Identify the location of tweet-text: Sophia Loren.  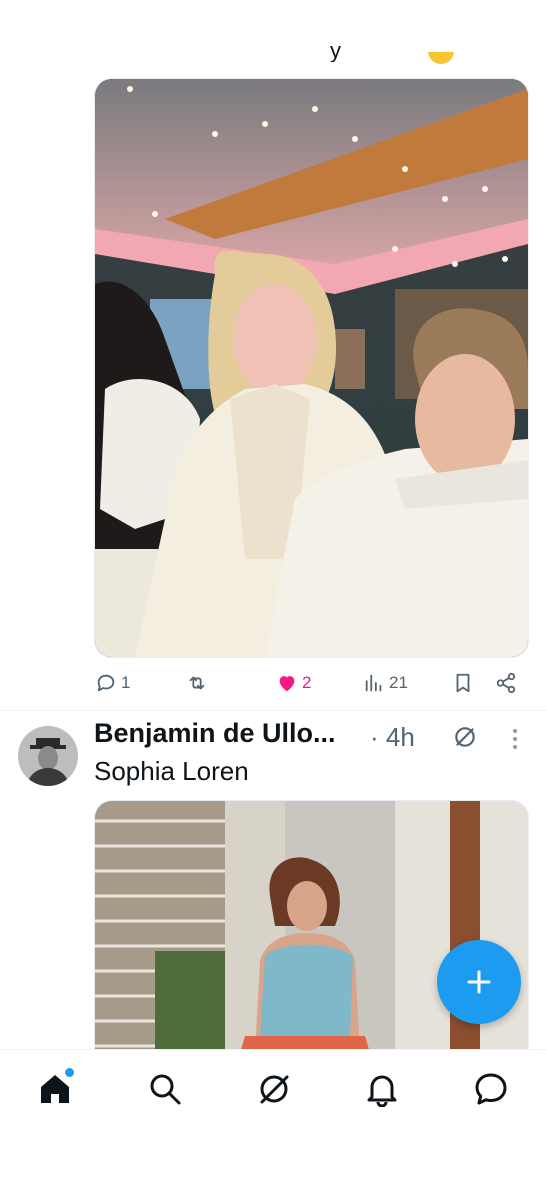
(171, 771).